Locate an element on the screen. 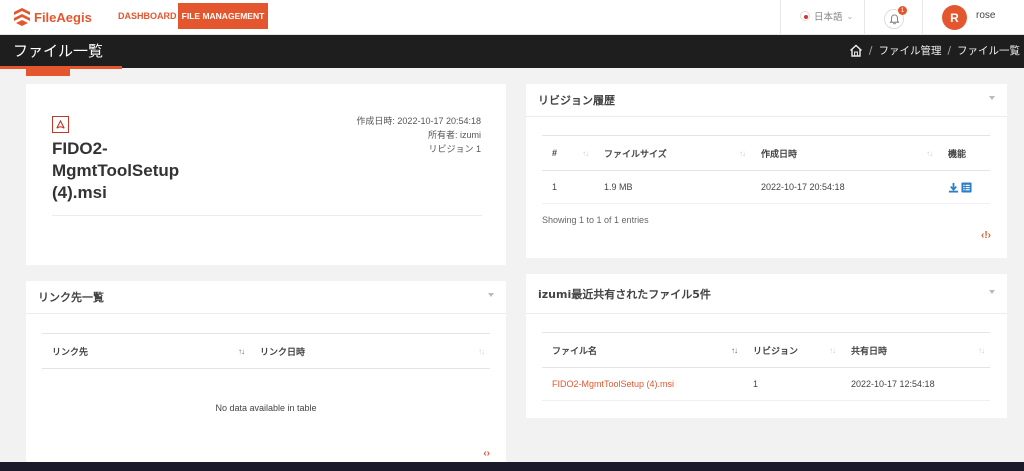 The image size is (1024, 471). created-label: 作成日時 is located at coordinates (374, 121).